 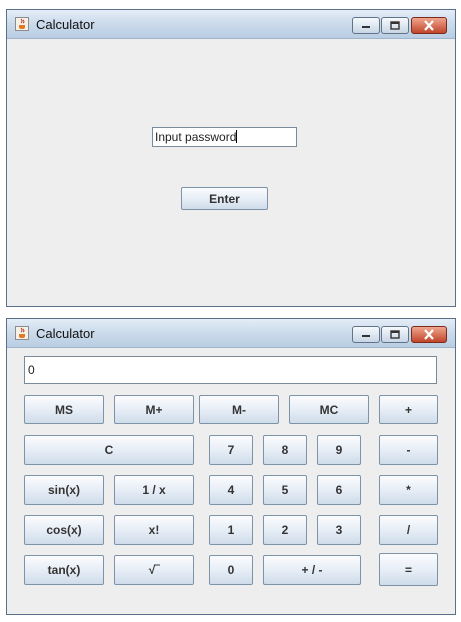 What do you see at coordinates (224, 198) in the screenshot?
I see `enter-button: Enter` at bounding box center [224, 198].